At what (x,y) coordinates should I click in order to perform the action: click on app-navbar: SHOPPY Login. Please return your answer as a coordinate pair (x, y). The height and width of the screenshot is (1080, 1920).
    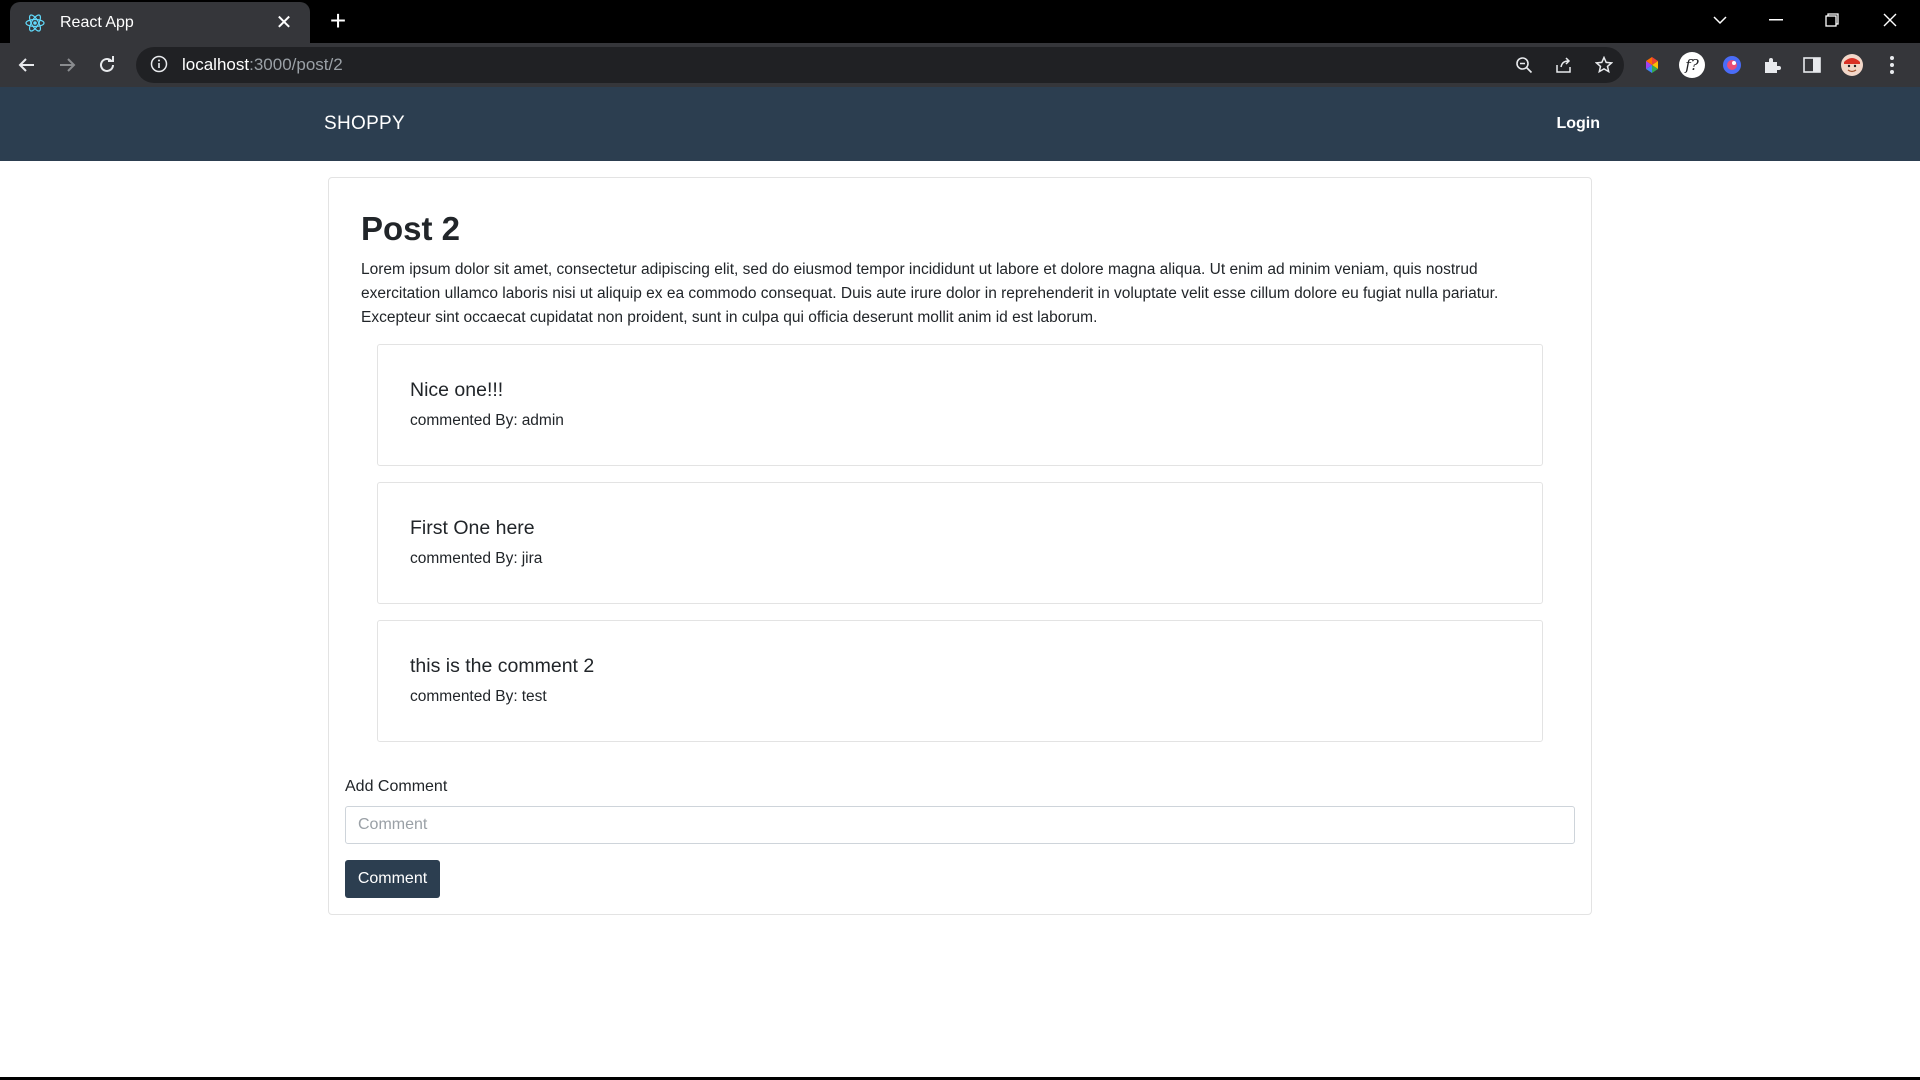
    Looking at the image, I should click on (960, 124).